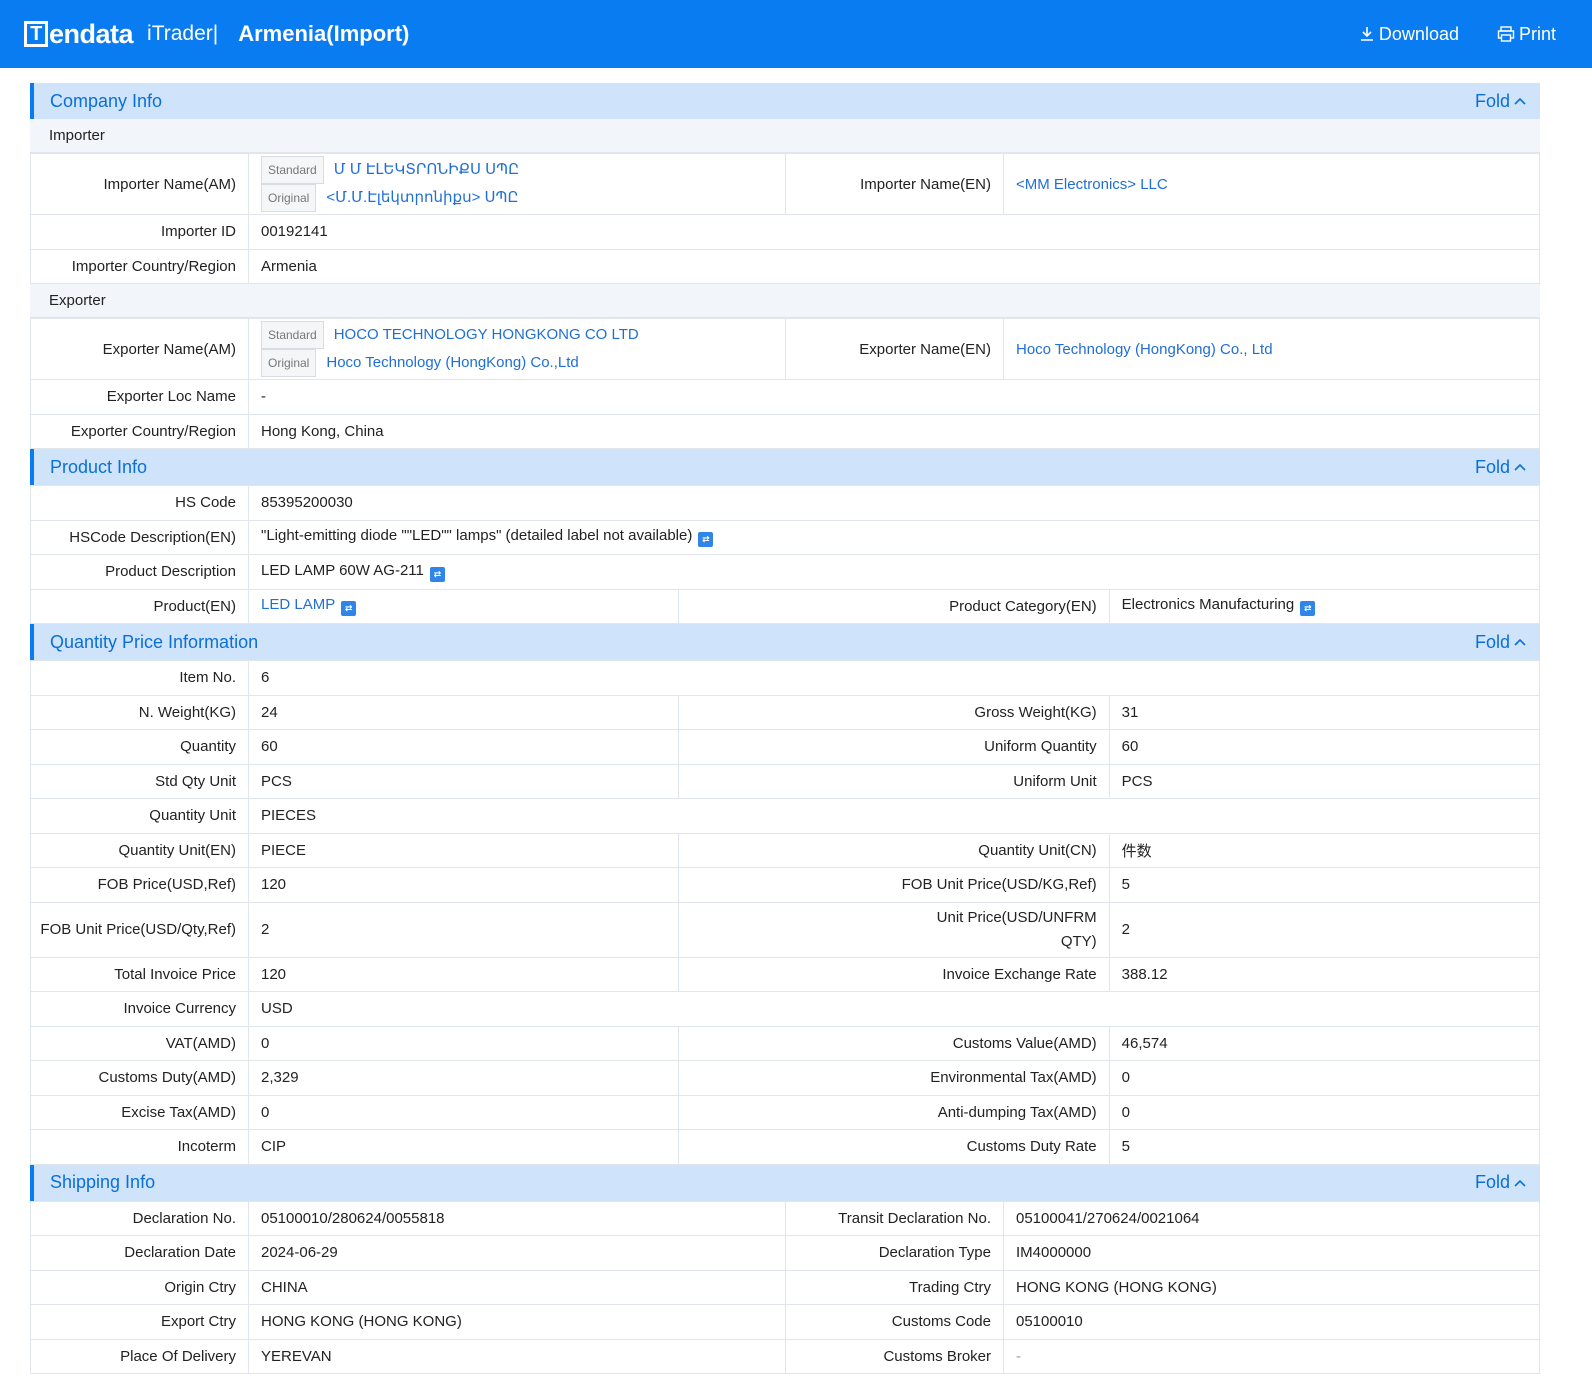 This screenshot has width=1592, height=1386. What do you see at coordinates (1526, 34) in the screenshot?
I see `print-button: Print` at bounding box center [1526, 34].